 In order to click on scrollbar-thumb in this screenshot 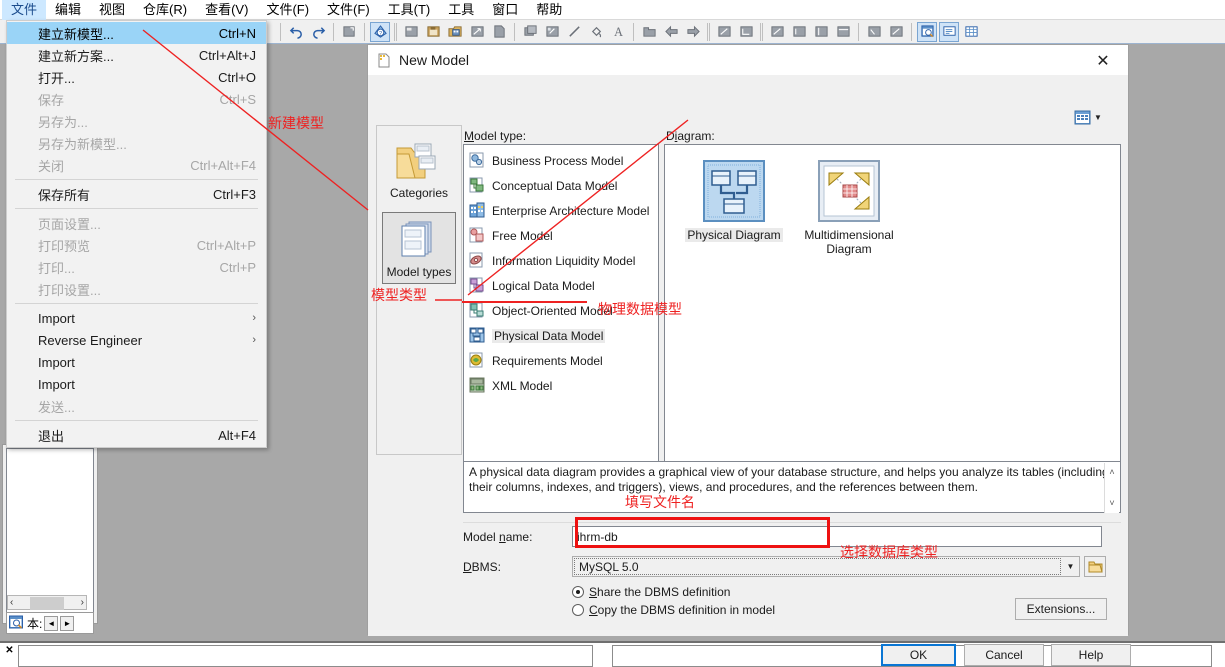, I will do `click(47, 603)`.